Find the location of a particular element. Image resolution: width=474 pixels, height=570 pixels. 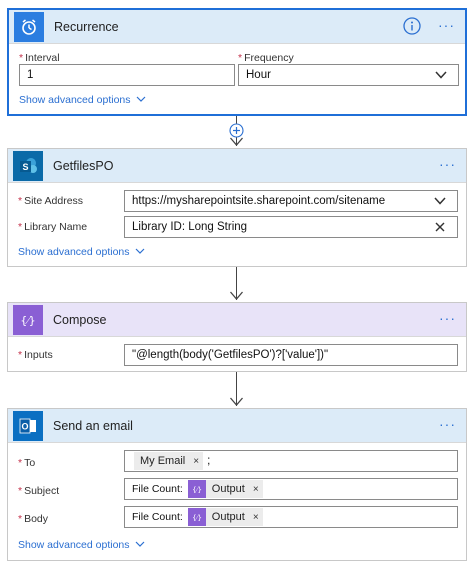

compose-title: Compose is located at coordinates (80, 319).